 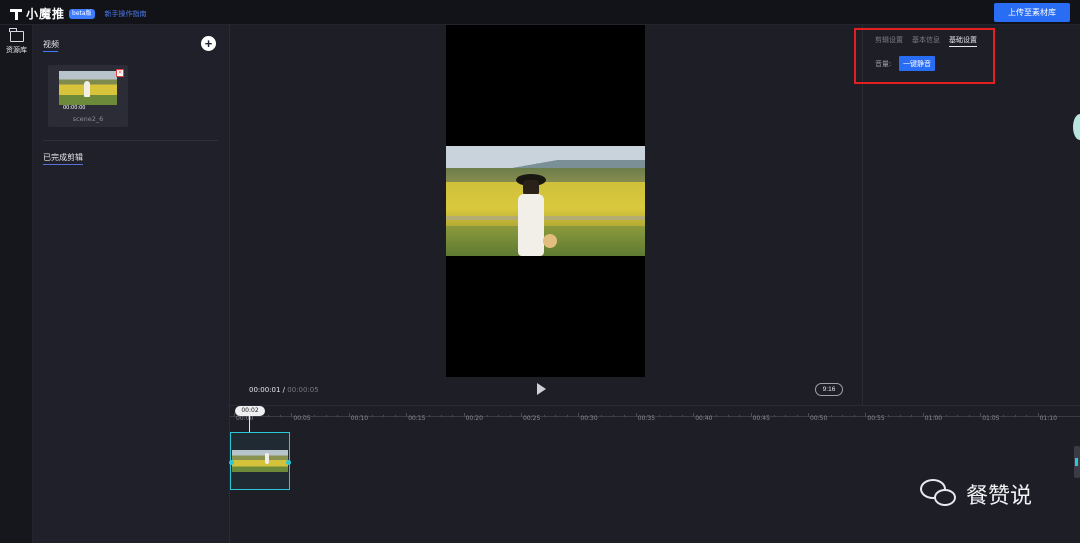 I want to click on wechat-icon, so click(x=939, y=494).